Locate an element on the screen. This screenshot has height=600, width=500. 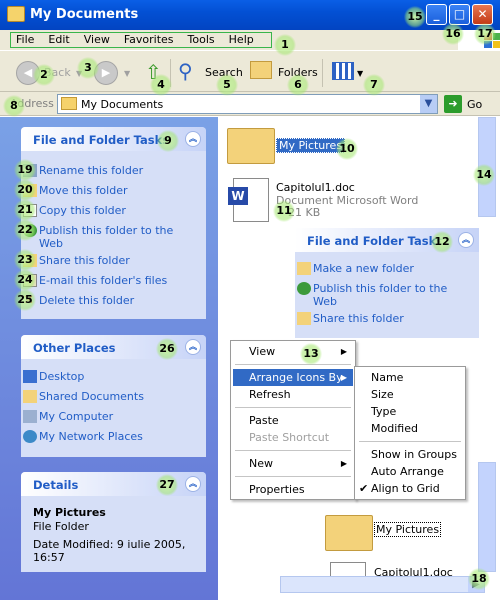
submenu-arrow-icon: ▶ is located at coordinates (343, 463).